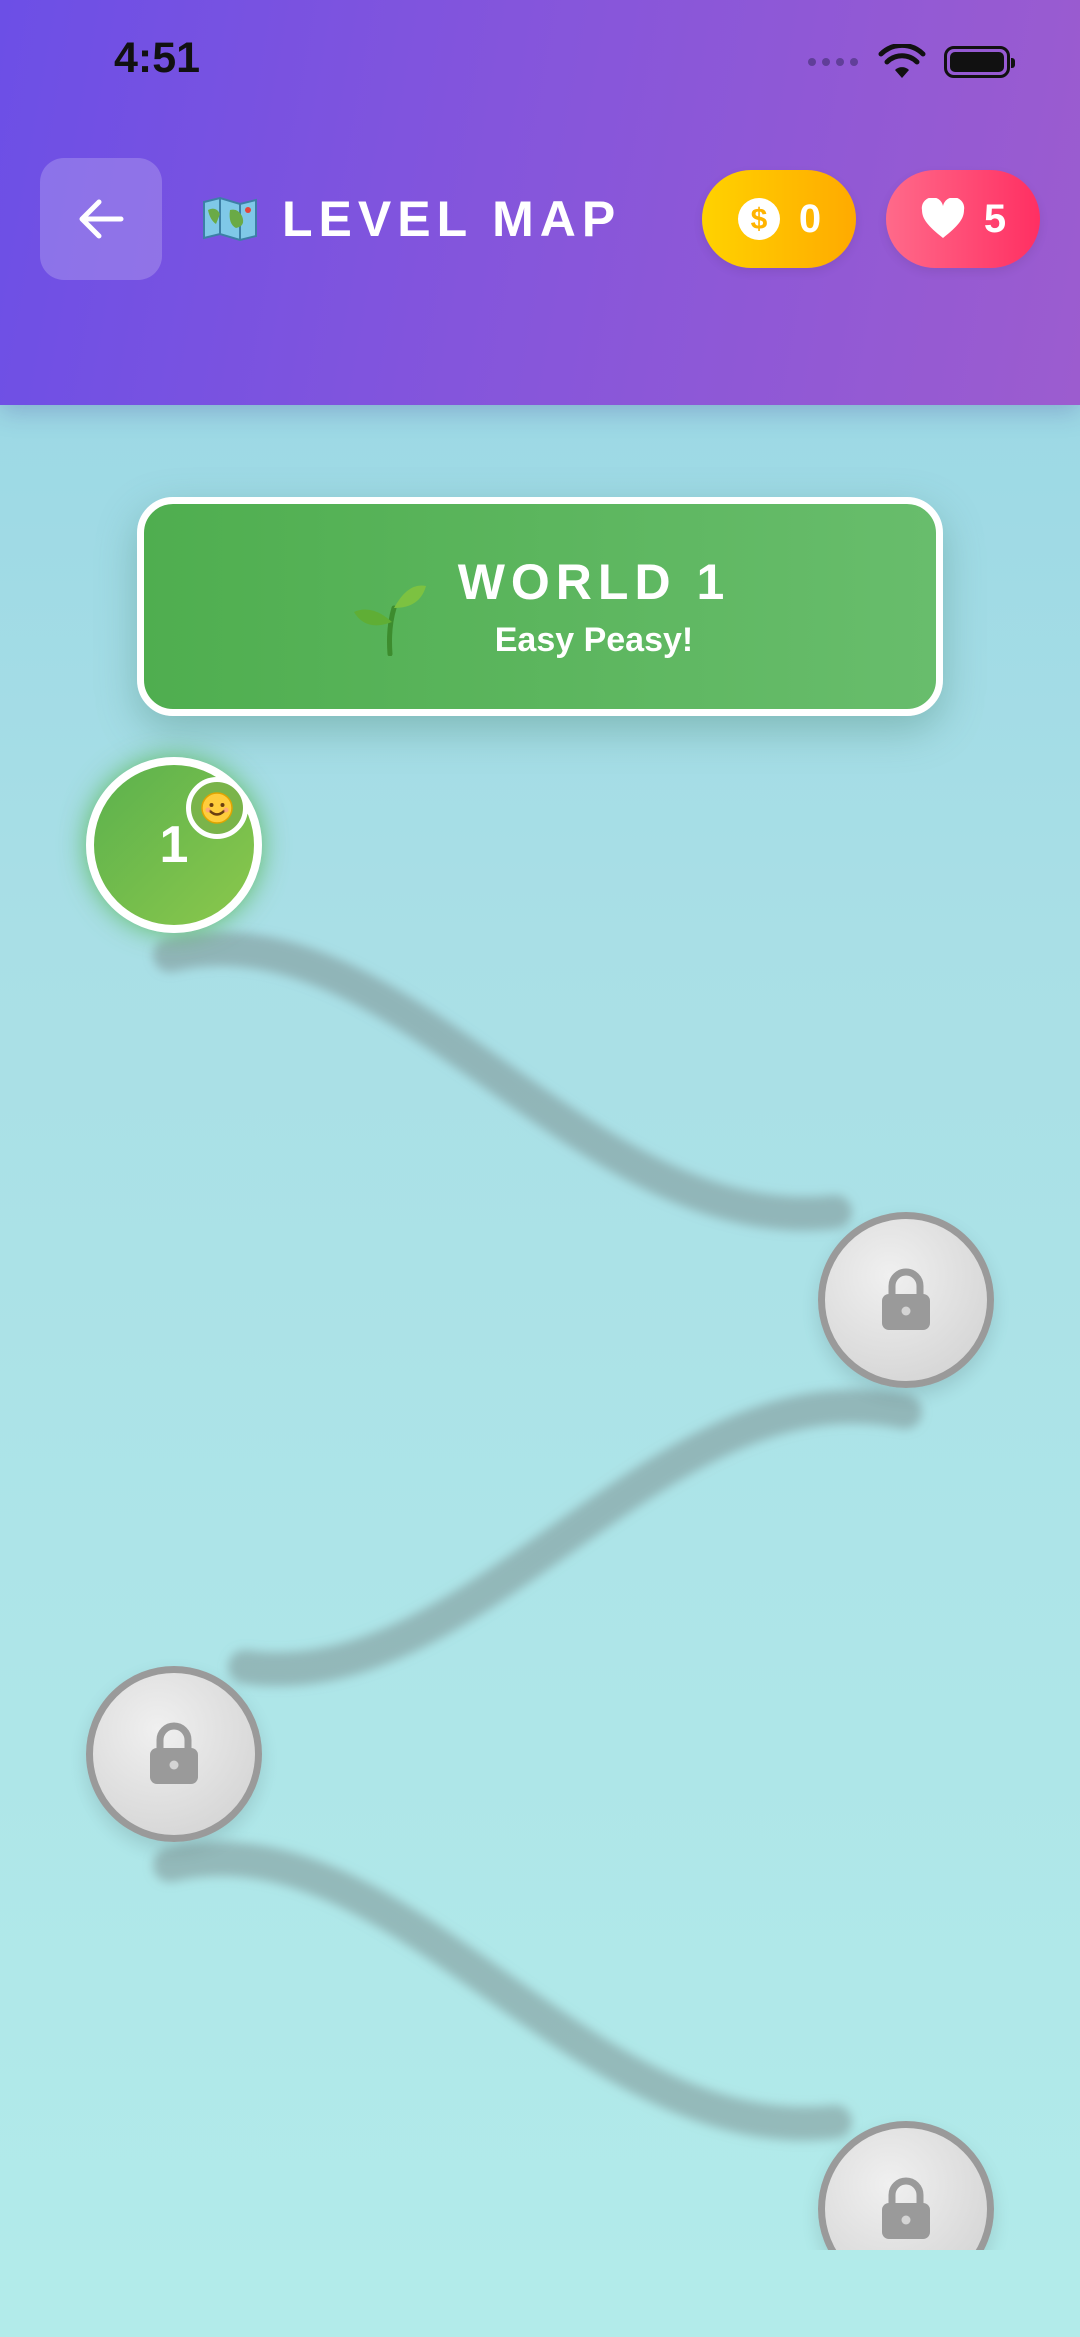 The image size is (1080, 2337). I want to click on smiley-face-icon, so click(217, 808).